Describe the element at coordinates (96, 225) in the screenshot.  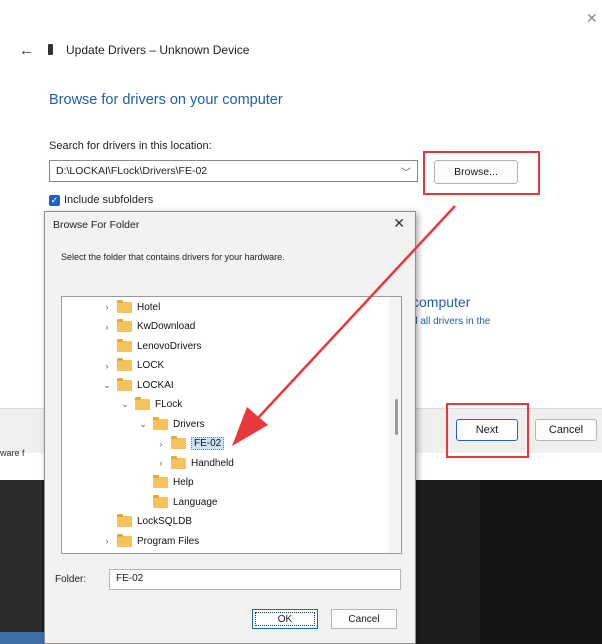
I see `dialog-title: Browse For Folder` at that location.